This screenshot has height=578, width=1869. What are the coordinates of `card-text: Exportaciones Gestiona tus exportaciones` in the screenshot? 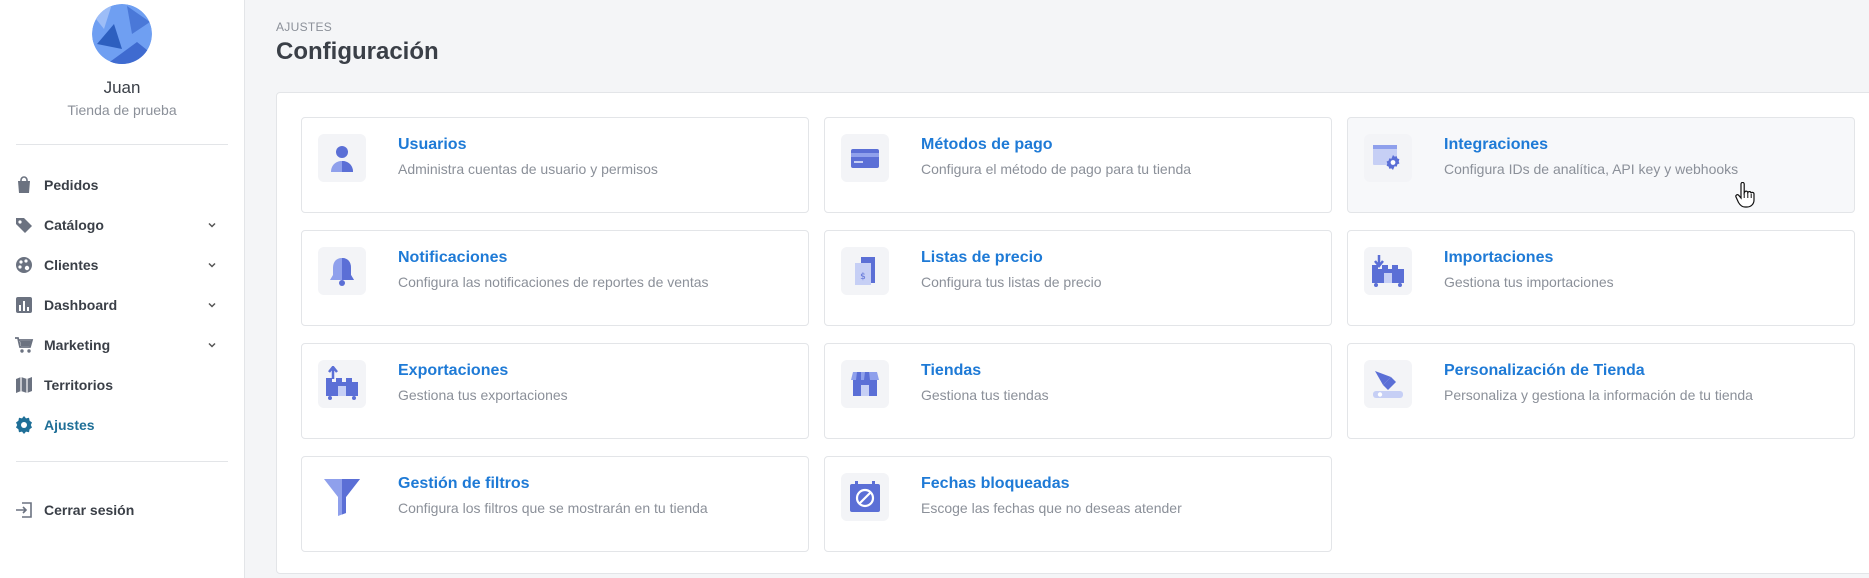 It's located at (483, 381).